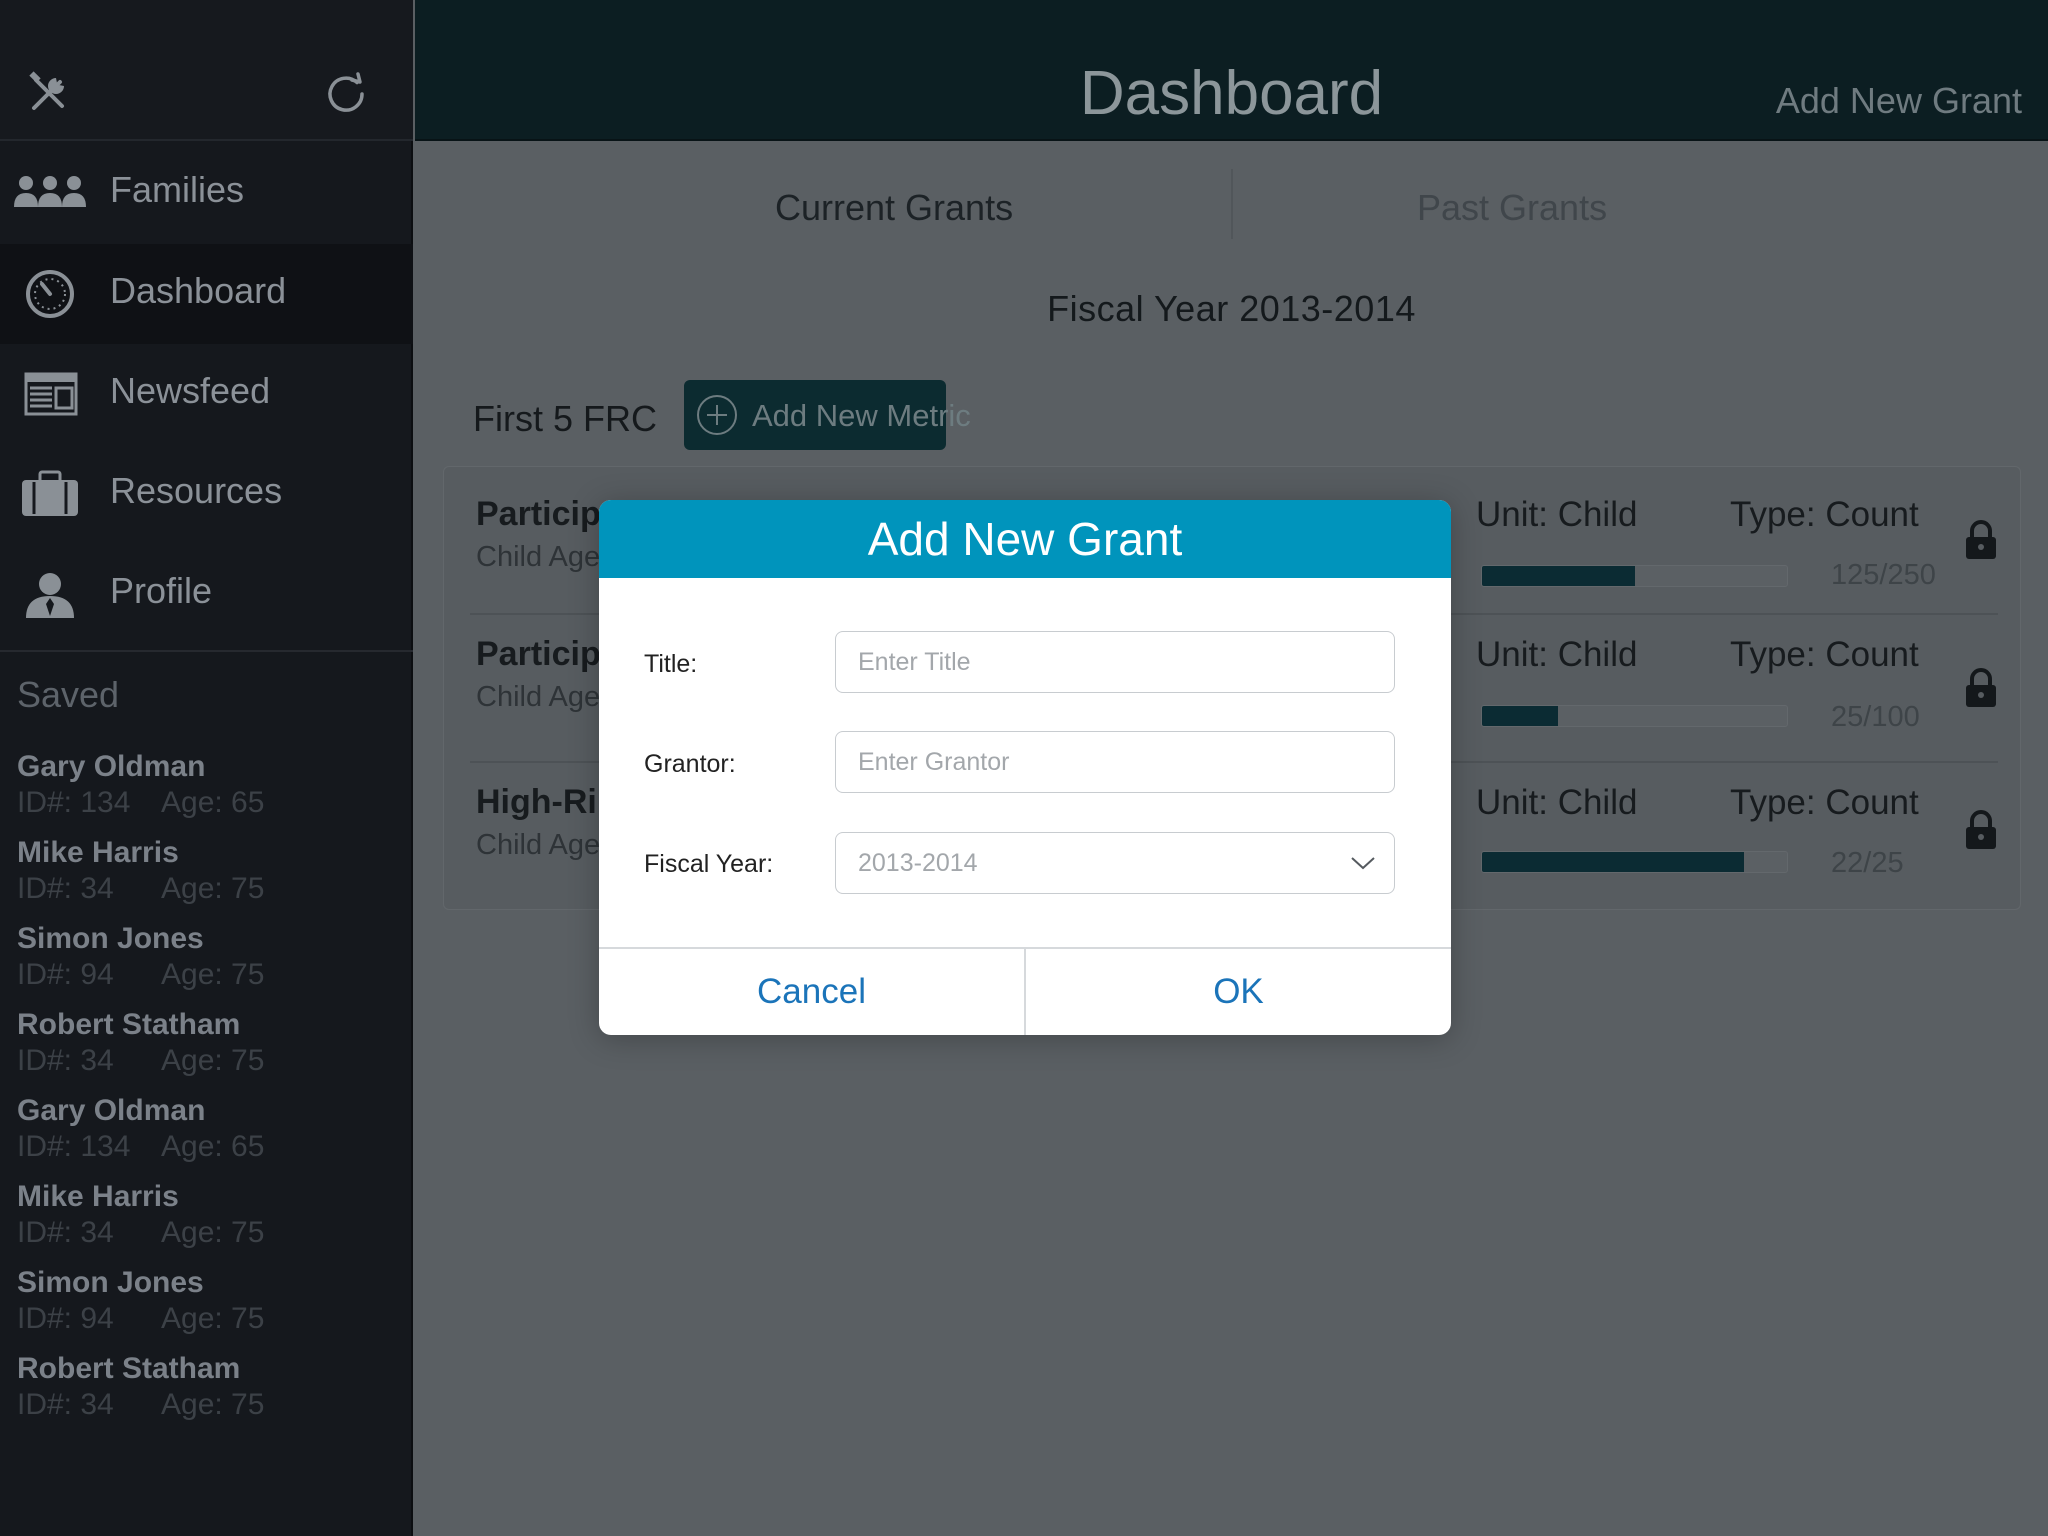  What do you see at coordinates (1867, 863) in the screenshot?
I see `metric-count: 22/25` at bounding box center [1867, 863].